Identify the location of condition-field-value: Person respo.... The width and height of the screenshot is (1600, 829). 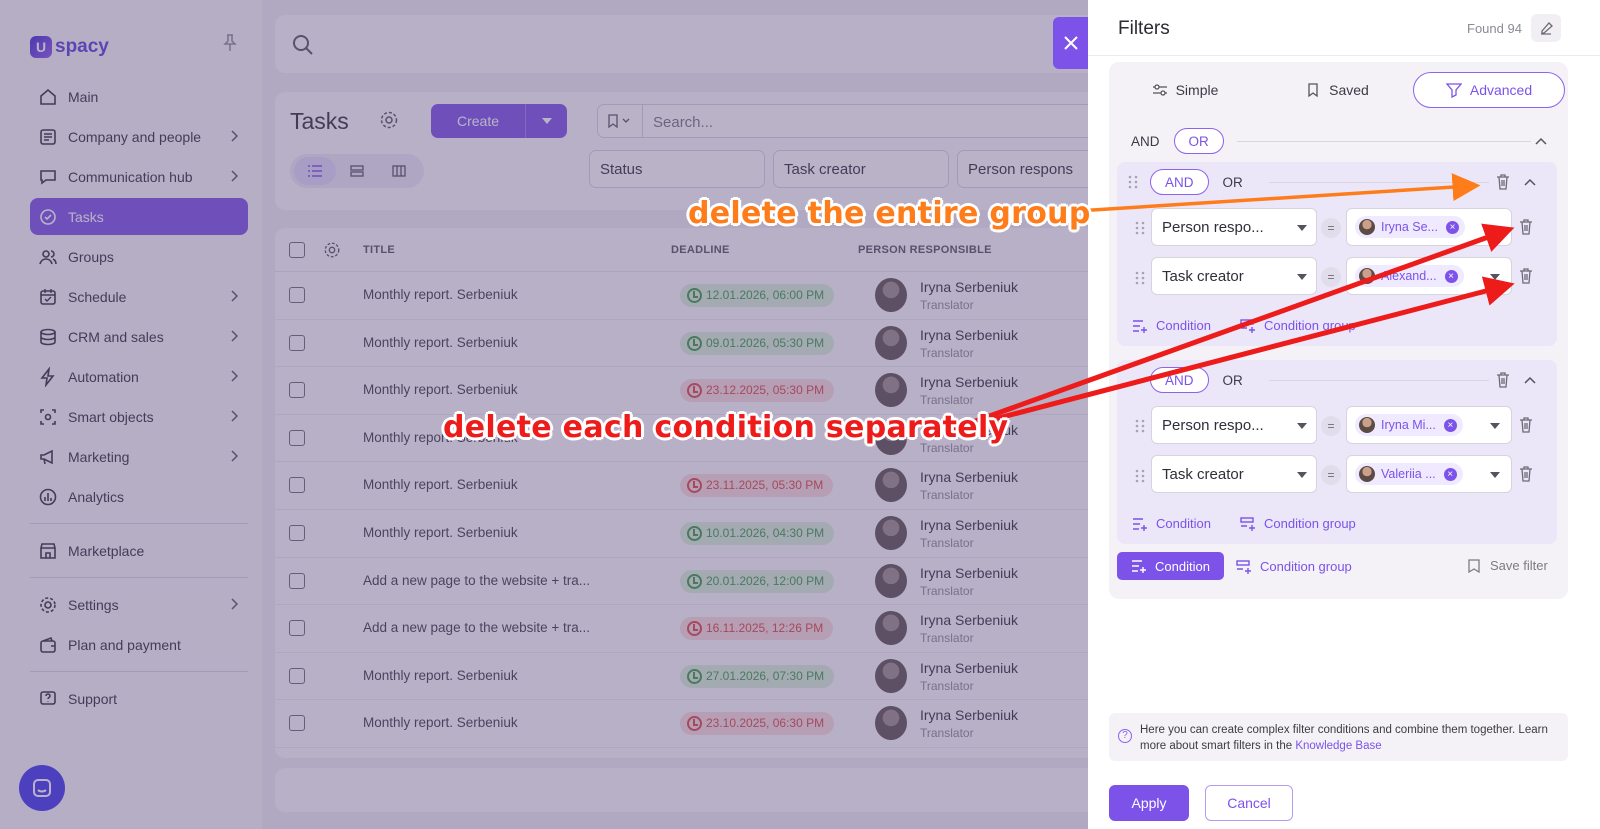
(1213, 425).